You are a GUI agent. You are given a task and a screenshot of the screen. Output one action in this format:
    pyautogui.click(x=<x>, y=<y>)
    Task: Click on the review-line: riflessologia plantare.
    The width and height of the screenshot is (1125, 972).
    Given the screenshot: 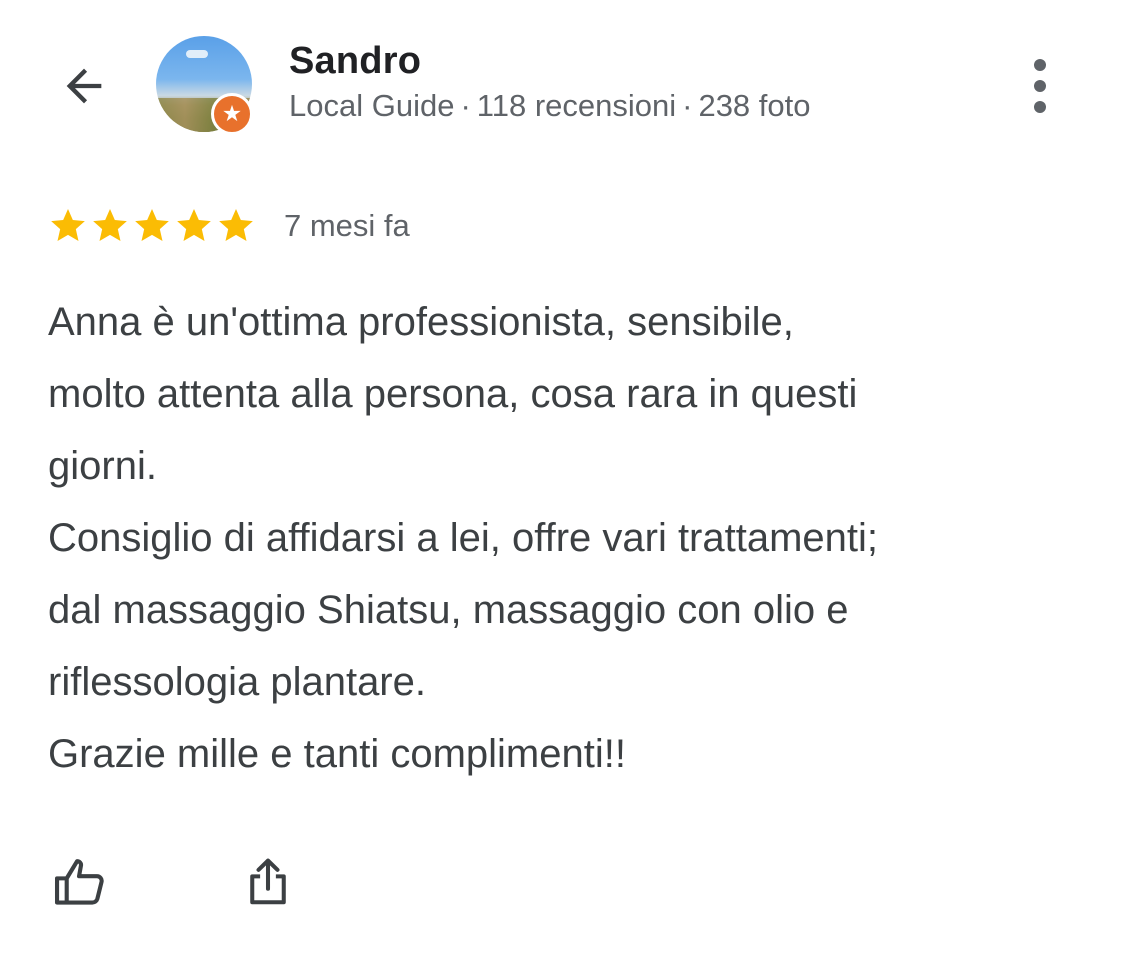 What is the action you would take?
    pyautogui.click(x=237, y=682)
    